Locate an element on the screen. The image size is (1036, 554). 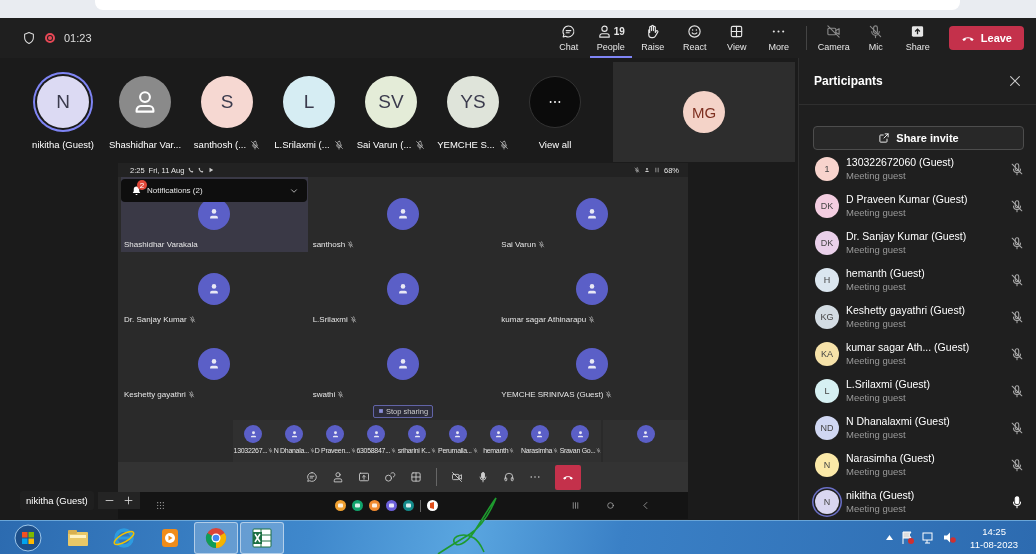
participant-name: Keshetty gayathri (Guest) is located at coordinates (906, 310).